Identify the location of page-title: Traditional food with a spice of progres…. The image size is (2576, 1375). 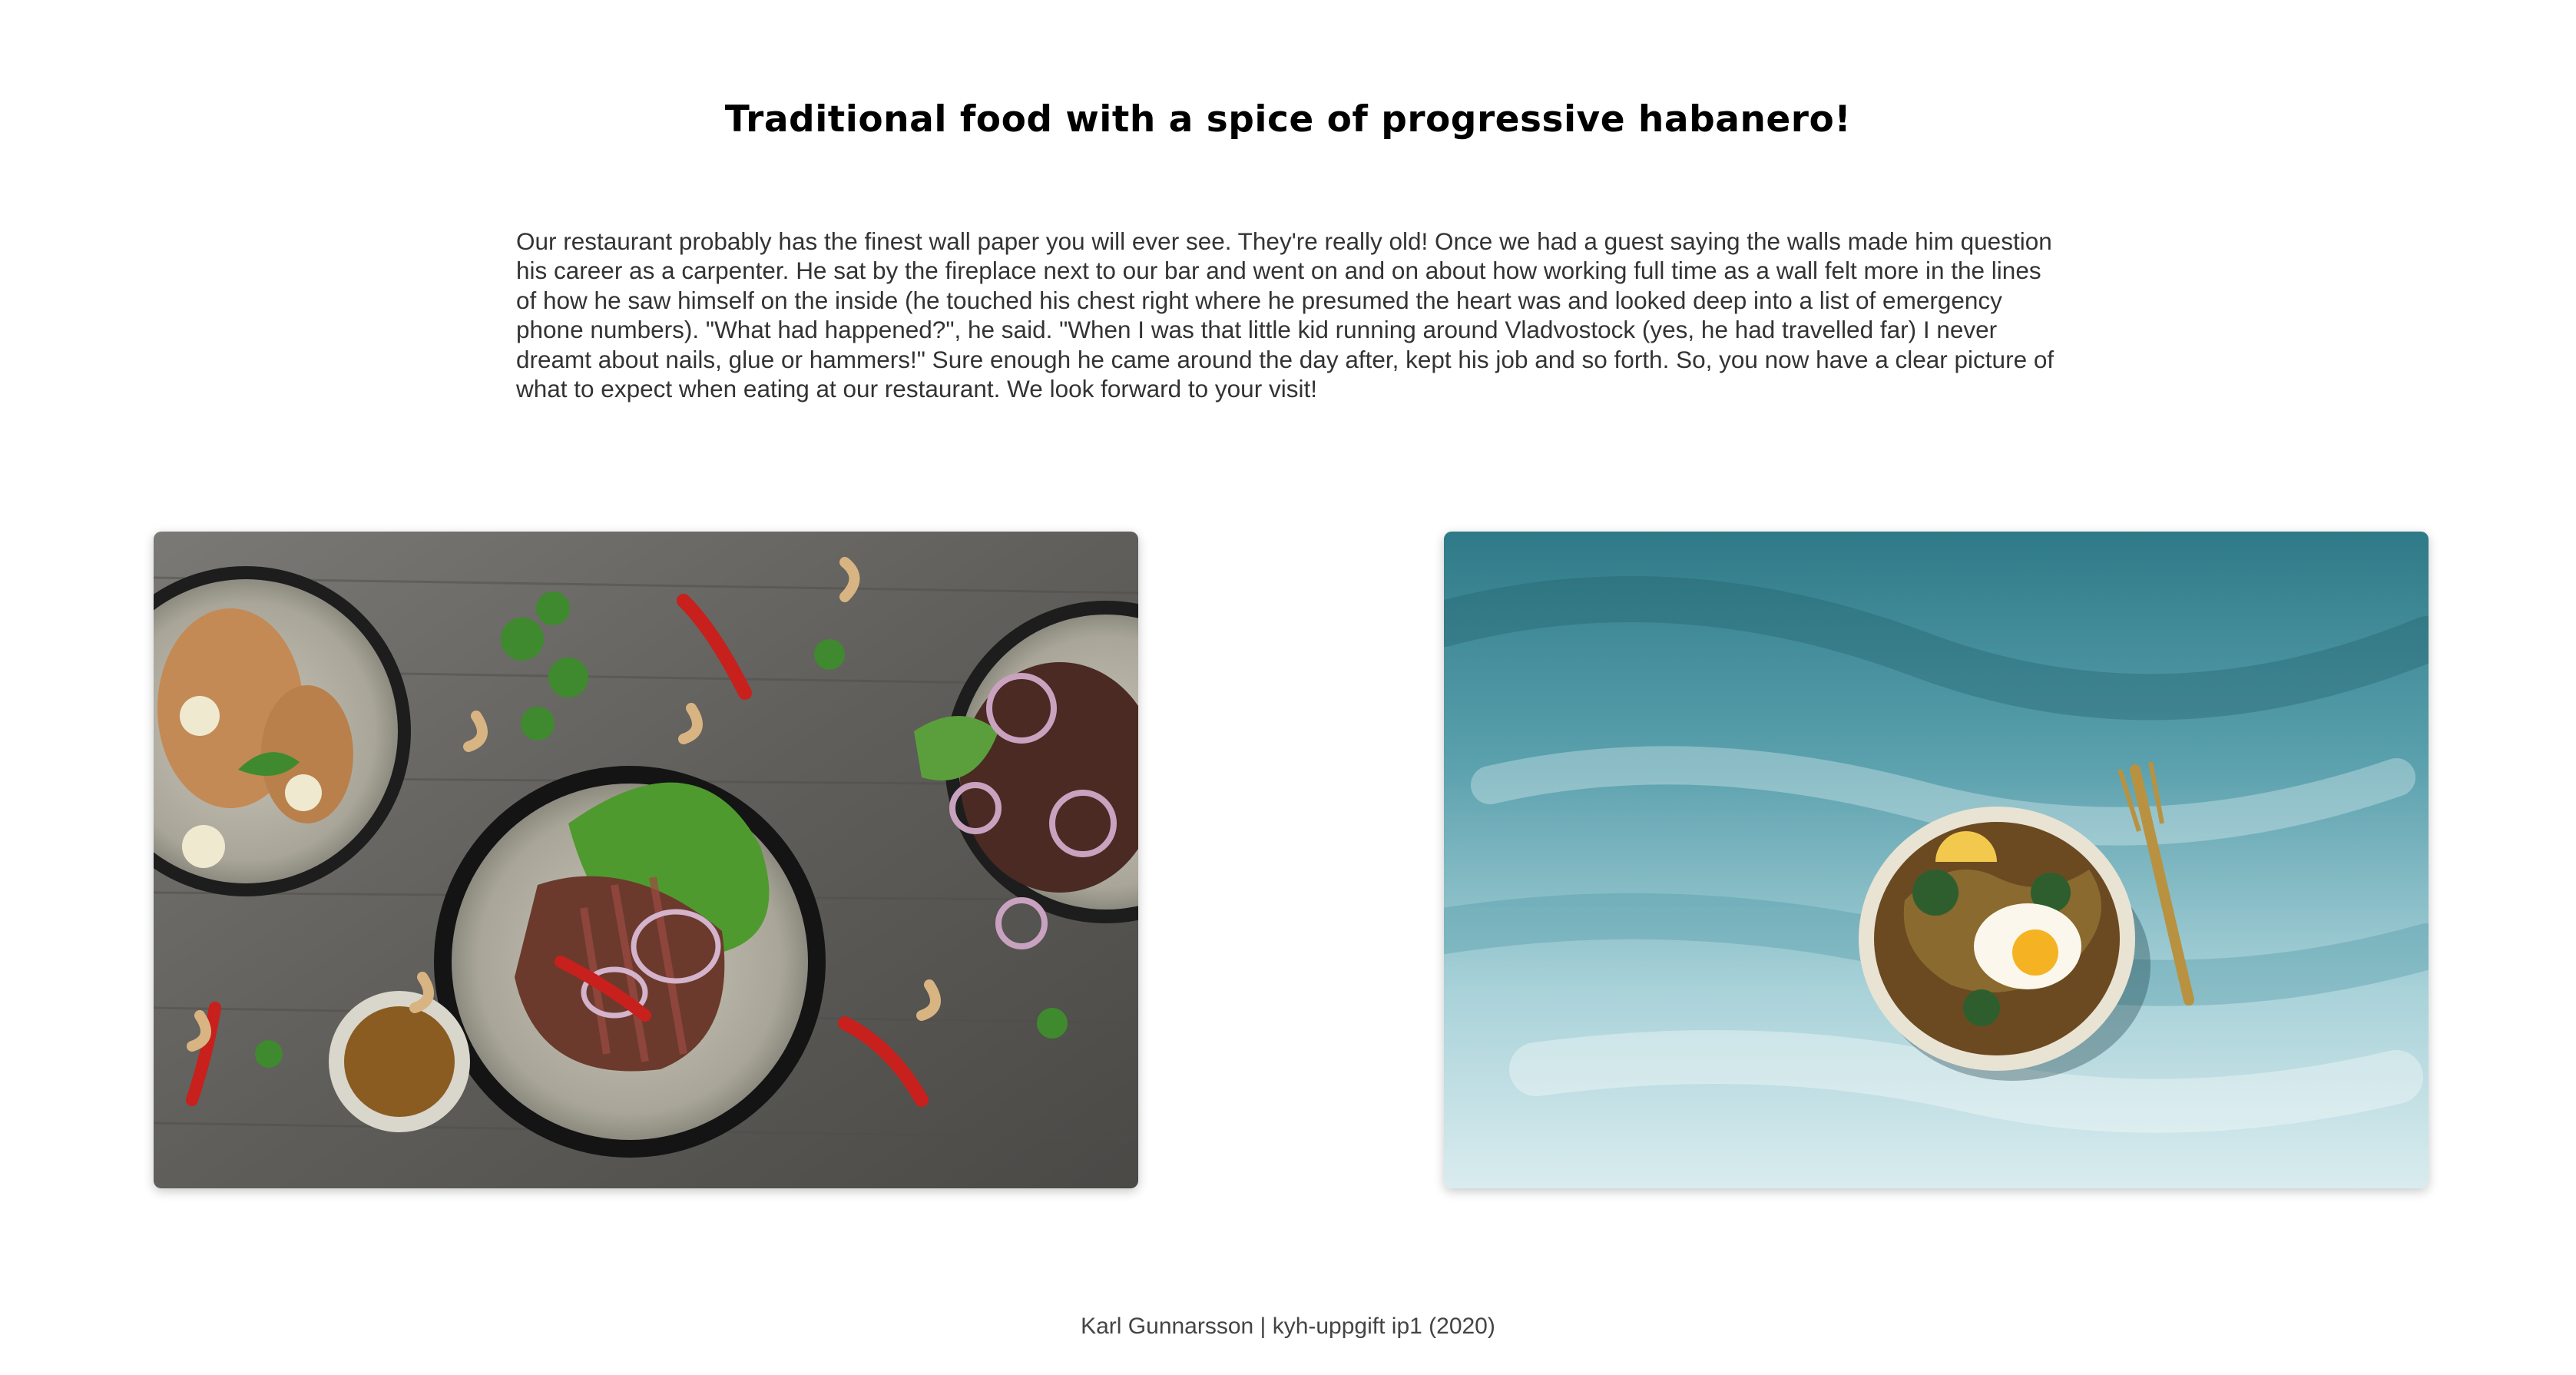
(1288, 119).